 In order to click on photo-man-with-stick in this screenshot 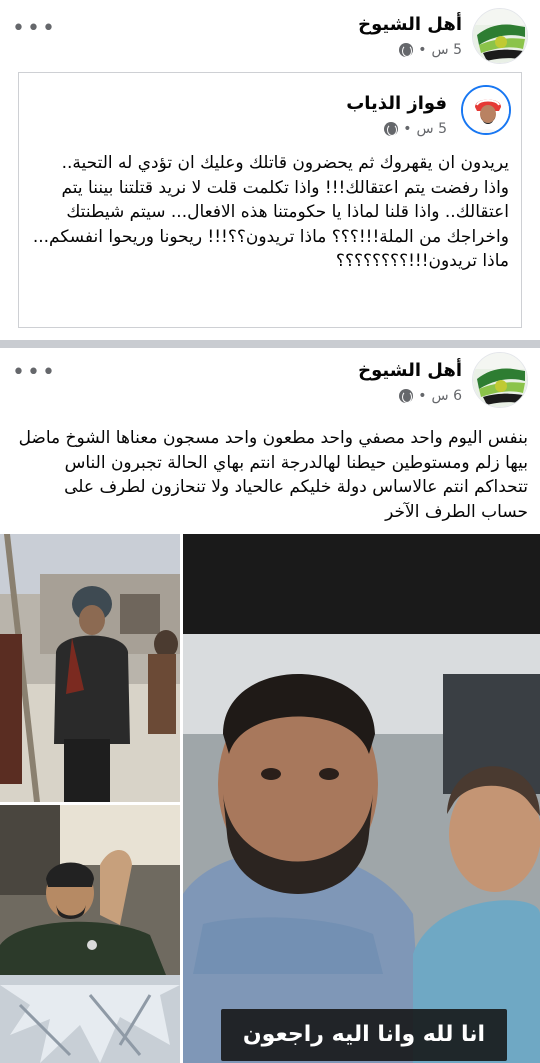, I will do `click(90, 668)`.